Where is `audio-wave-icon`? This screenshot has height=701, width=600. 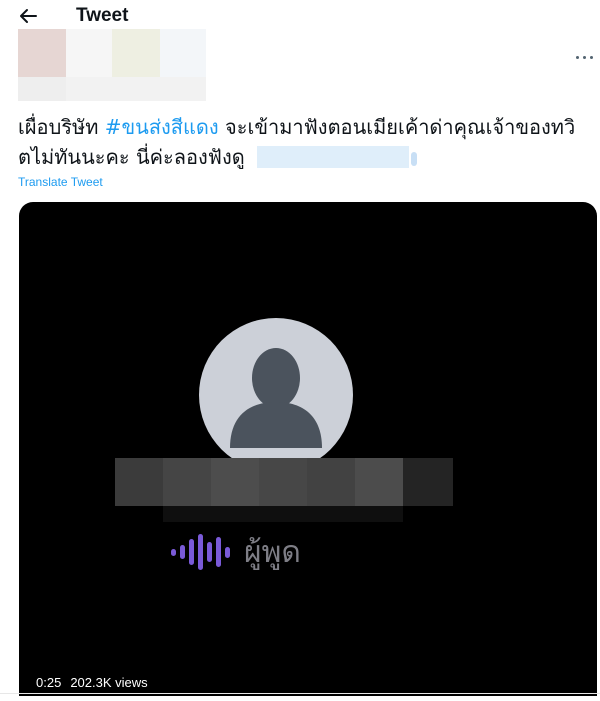
audio-wave-icon is located at coordinates (200, 552).